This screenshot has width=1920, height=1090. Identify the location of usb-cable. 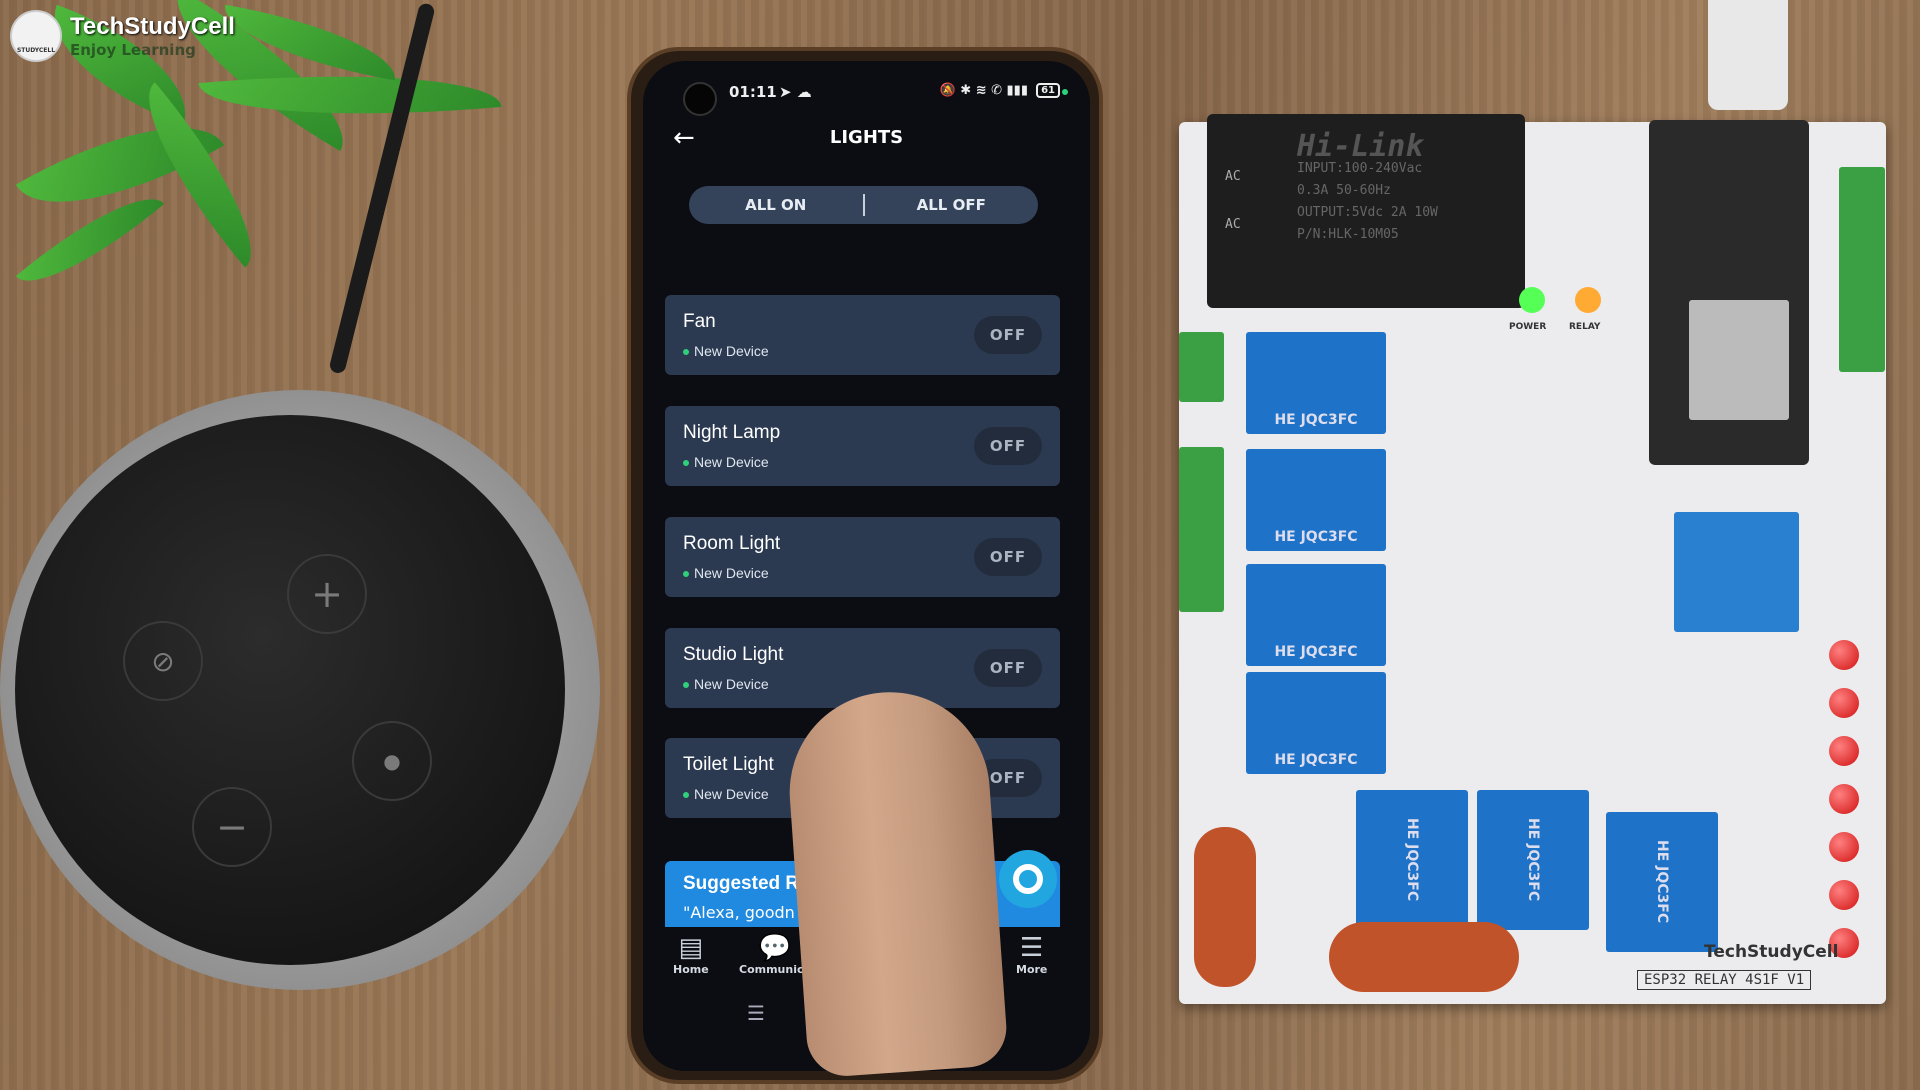
(1748, 55).